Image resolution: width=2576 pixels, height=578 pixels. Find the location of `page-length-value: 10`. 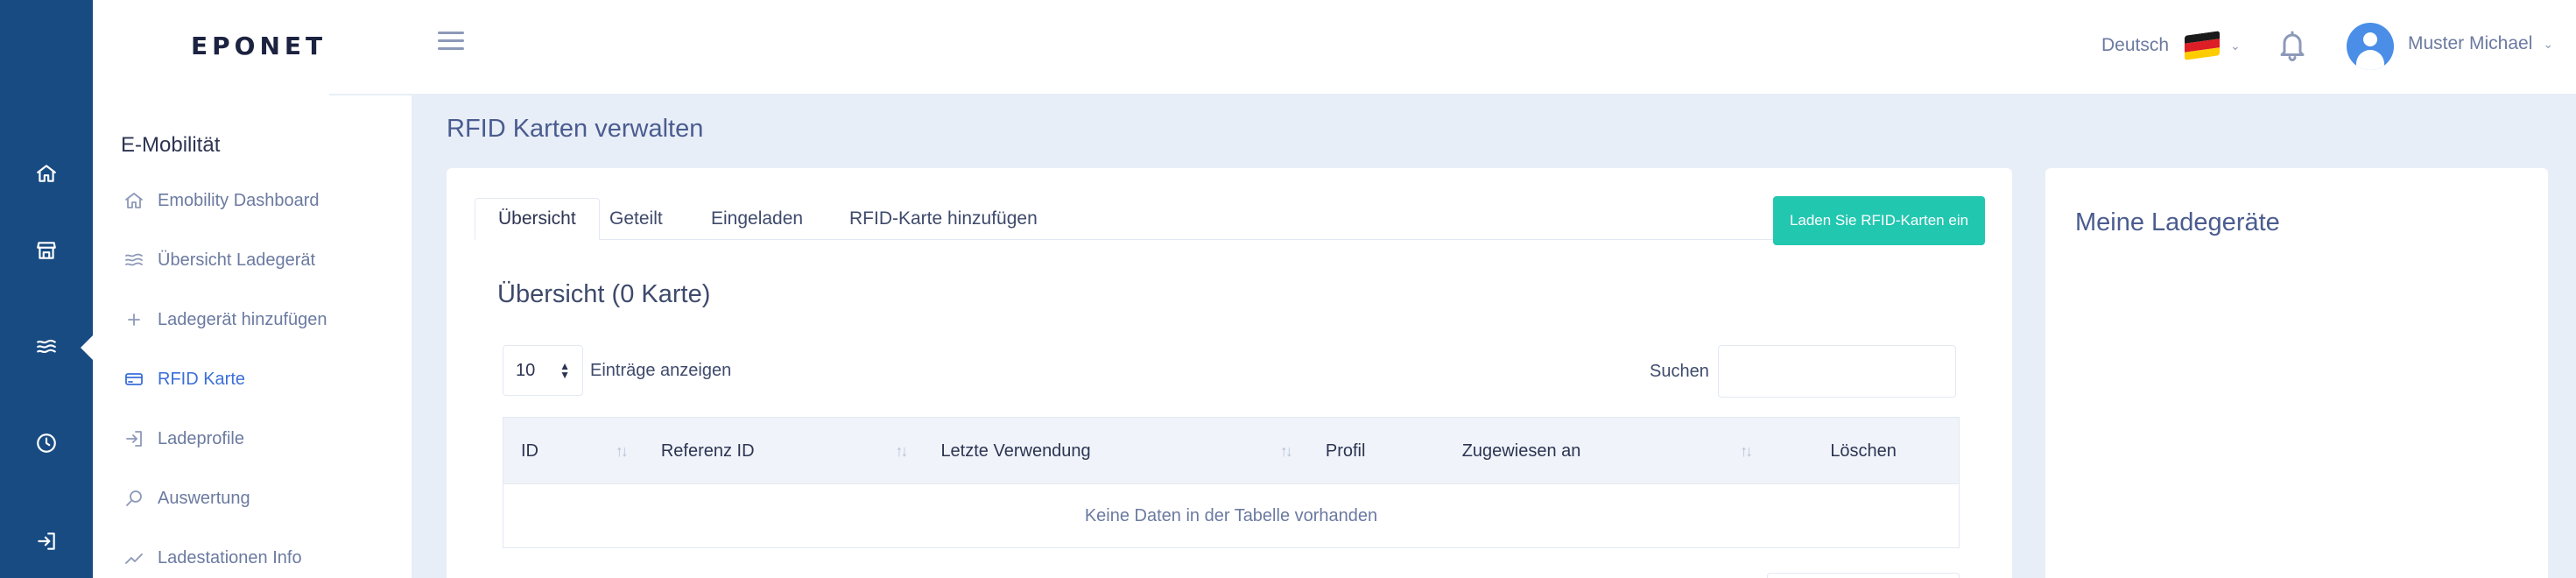

page-length-value: 10 is located at coordinates (526, 370).